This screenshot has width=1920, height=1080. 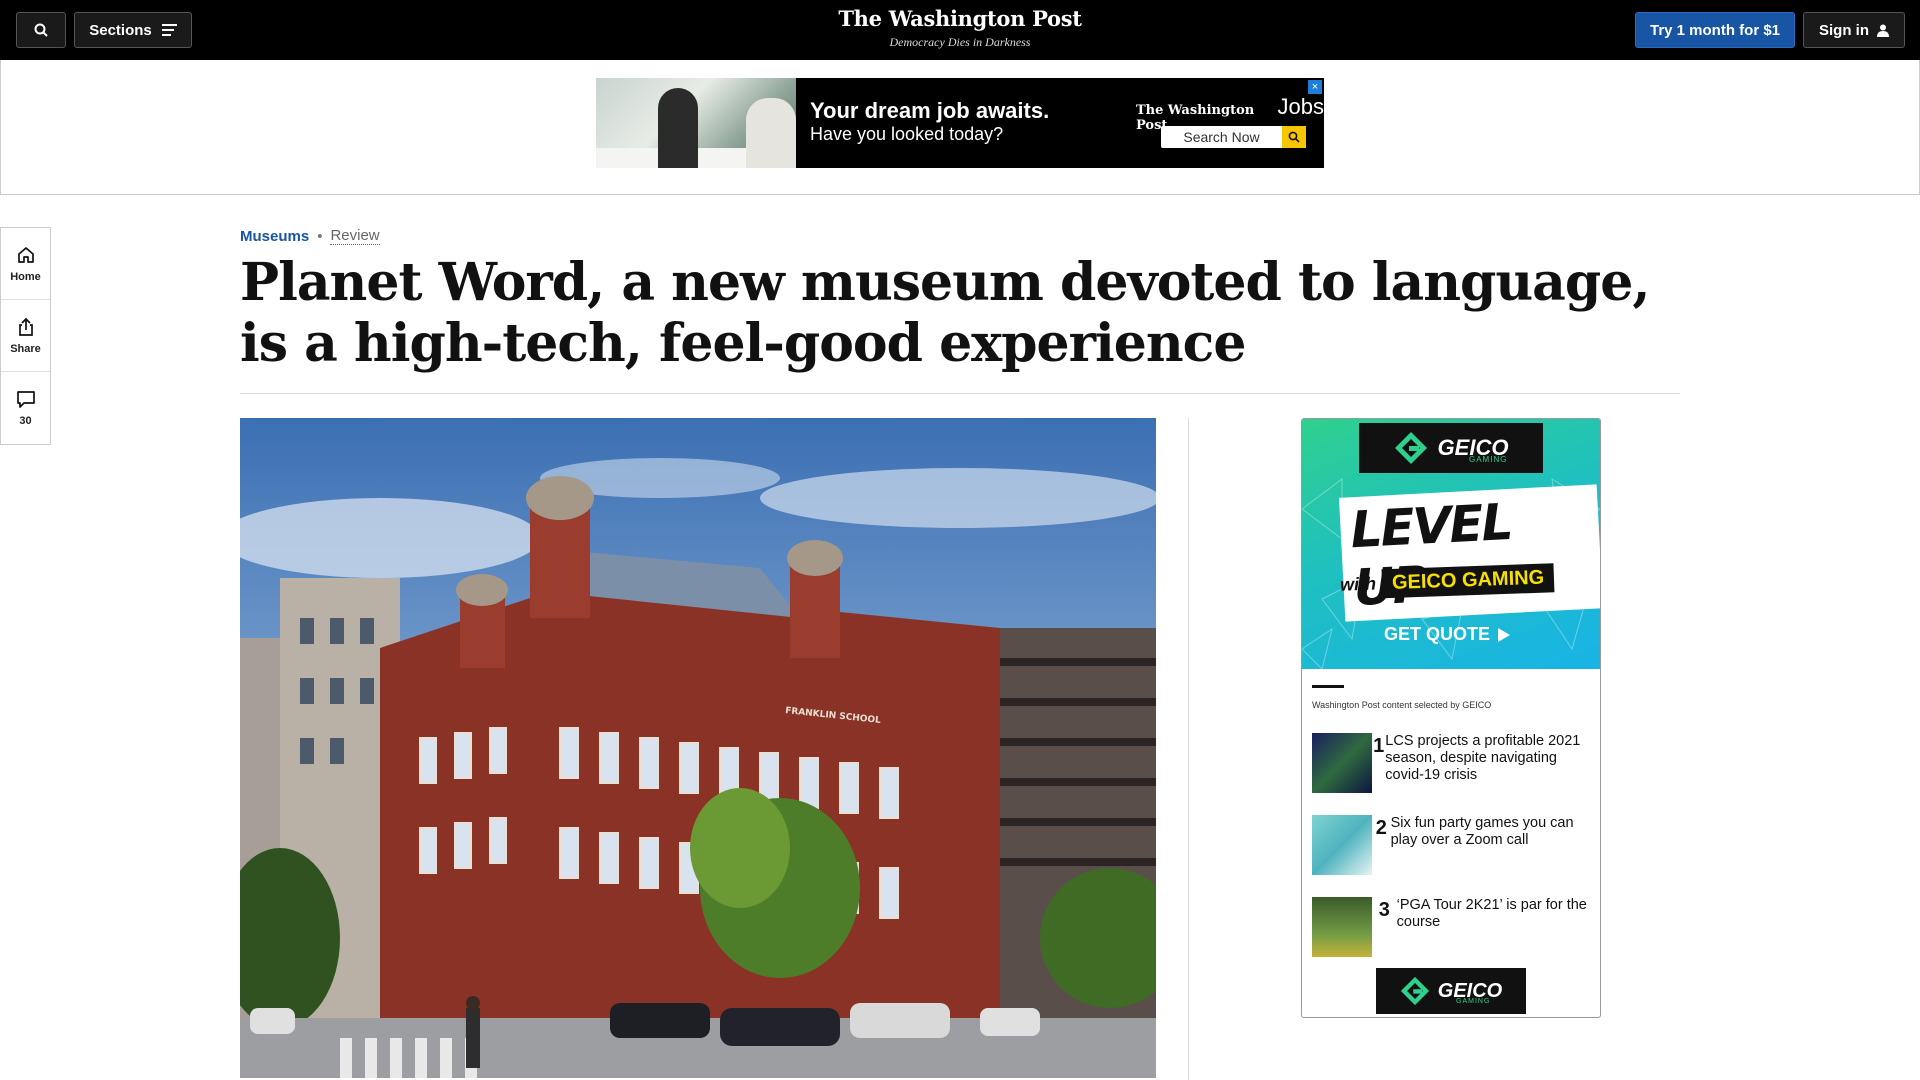 I want to click on sections-label: Sections, so click(x=120, y=30).